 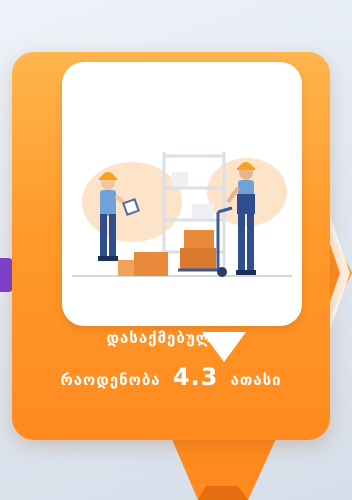 I want to click on stat-label-line2: რაოდენობა 4.3 ათასი, so click(x=171, y=378).